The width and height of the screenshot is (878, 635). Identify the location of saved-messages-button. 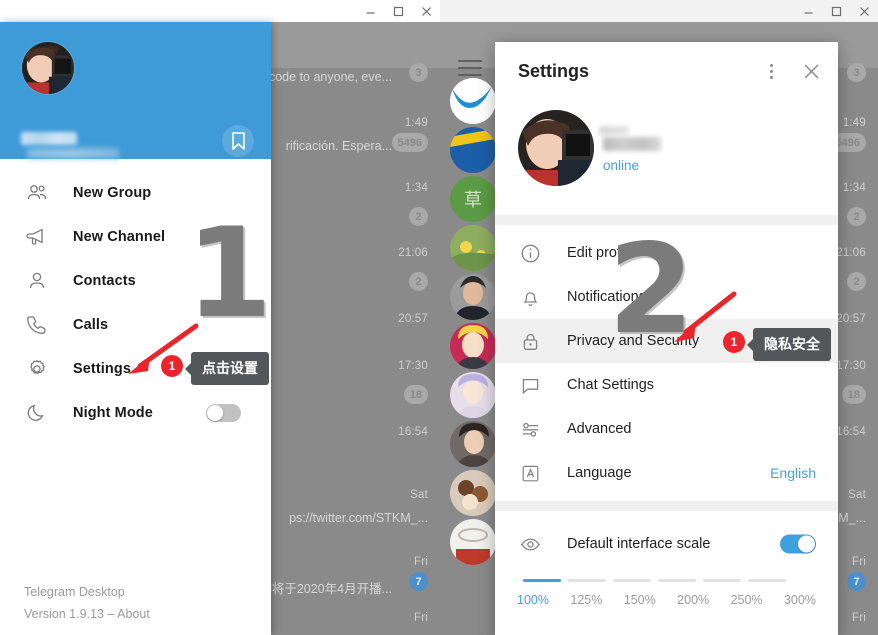
(238, 141).